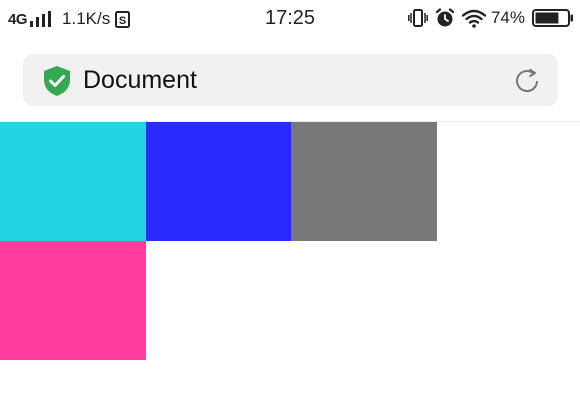 This screenshot has height=416, width=580. What do you see at coordinates (507, 17) in the screenshot?
I see `battery-percent: 74%` at bounding box center [507, 17].